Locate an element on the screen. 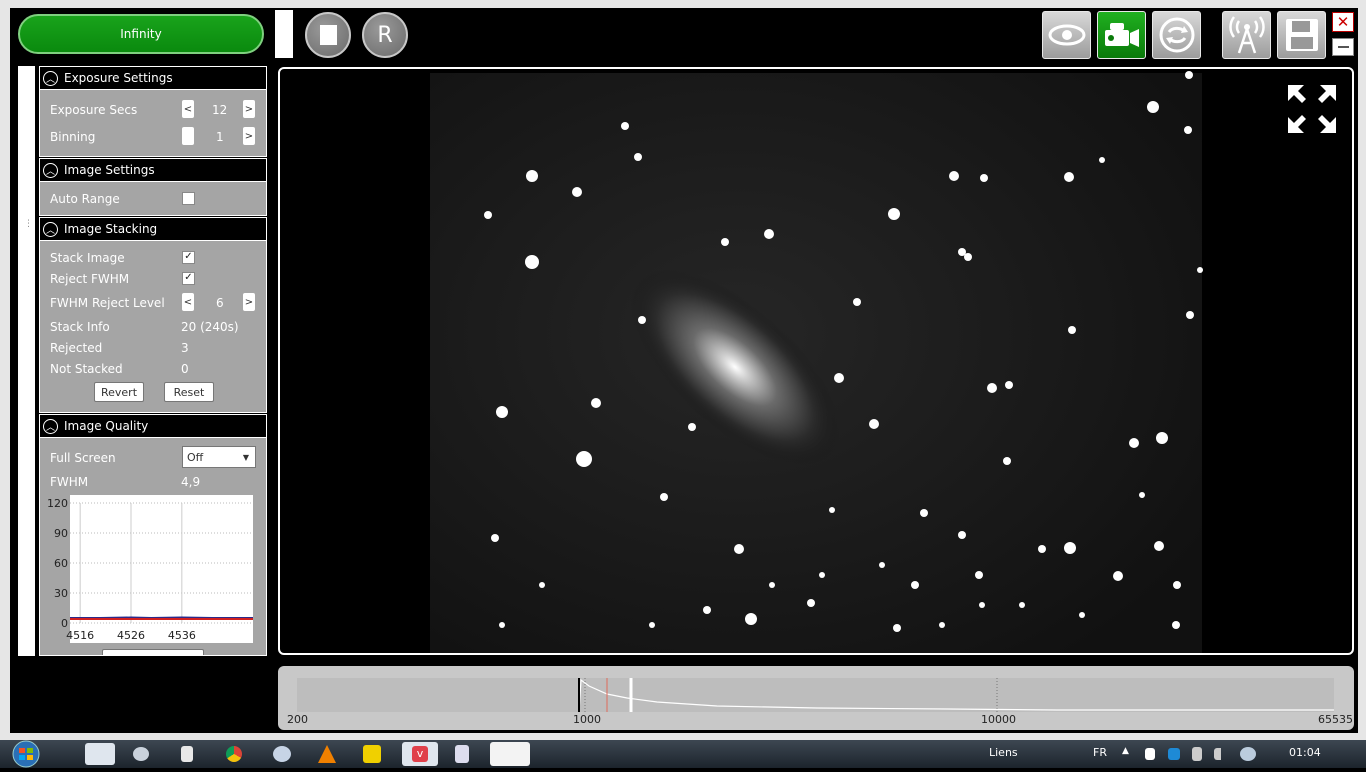 The image size is (1366, 772). fwhm-level-decrease-button: < is located at coordinates (188, 302).